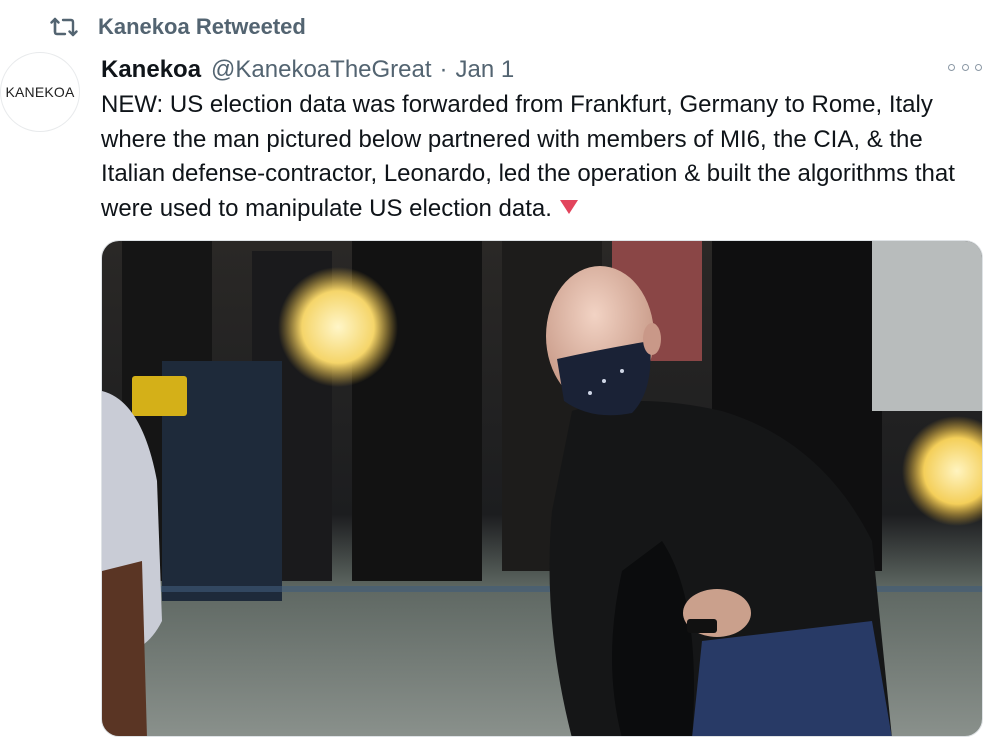 Image resolution: width=998 pixels, height=750 pixels. Describe the element at coordinates (151, 70) in the screenshot. I see `author-name: Kanekoa` at that location.